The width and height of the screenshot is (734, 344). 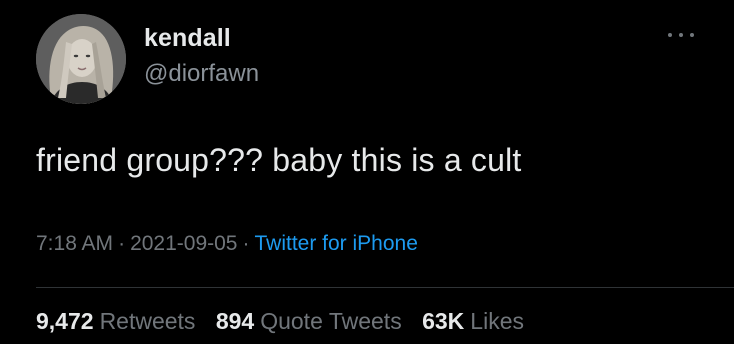 What do you see at coordinates (385, 287) in the screenshot?
I see `divider` at bounding box center [385, 287].